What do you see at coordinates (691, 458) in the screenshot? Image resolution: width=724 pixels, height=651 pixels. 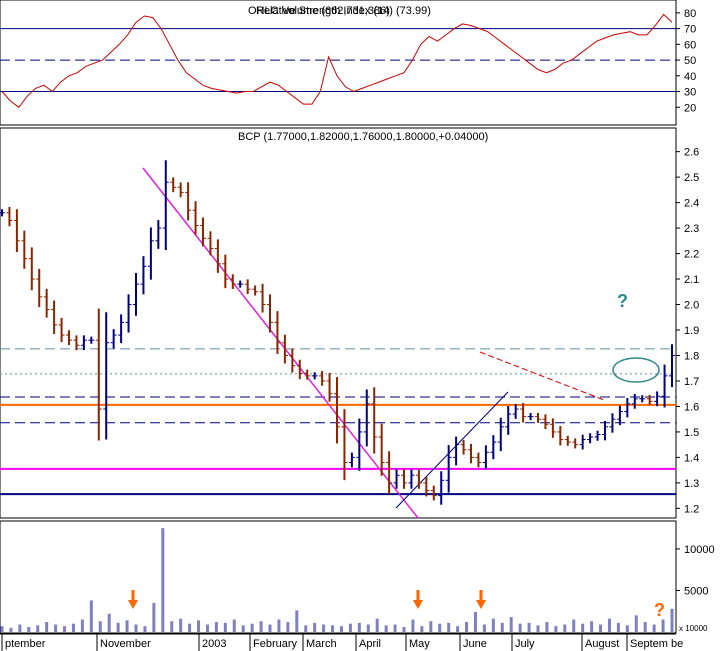 I see `price-tick-label: 1.4` at bounding box center [691, 458].